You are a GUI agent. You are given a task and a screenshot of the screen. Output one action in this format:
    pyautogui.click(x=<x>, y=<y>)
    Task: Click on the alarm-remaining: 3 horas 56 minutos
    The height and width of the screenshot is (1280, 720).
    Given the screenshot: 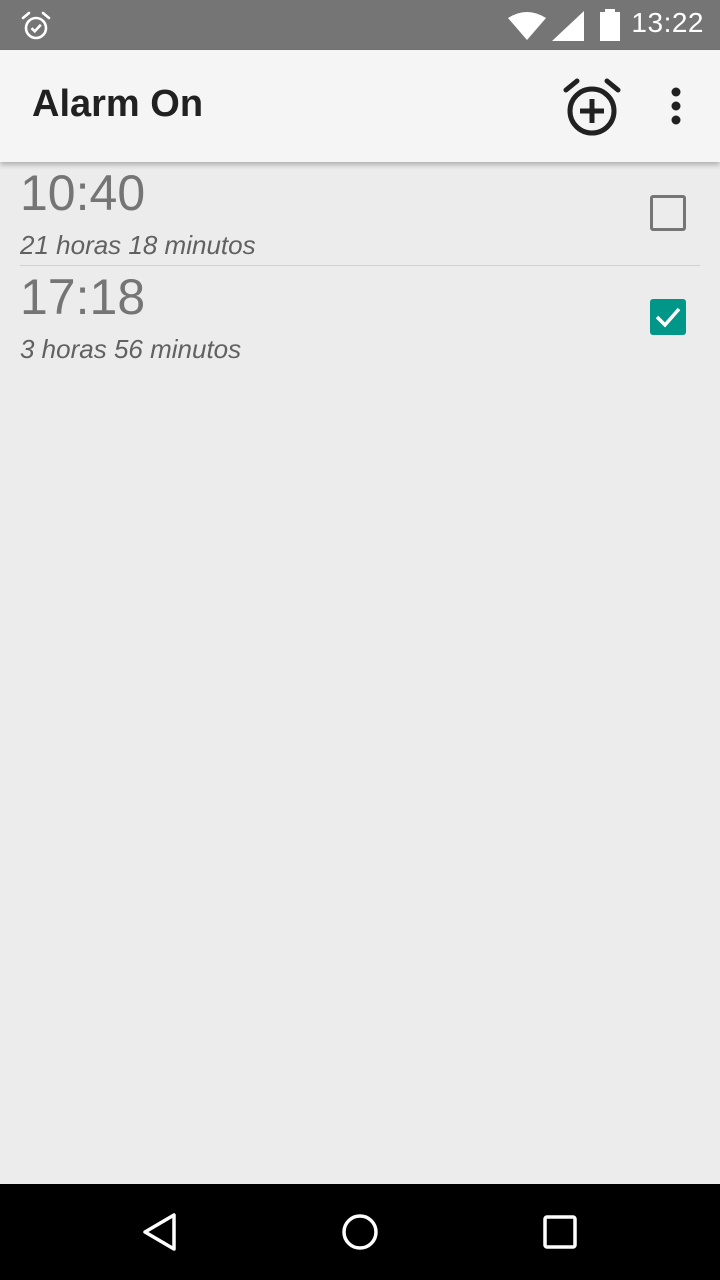 What is the action you would take?
    pyautogui.click(x=131, y=349)
    